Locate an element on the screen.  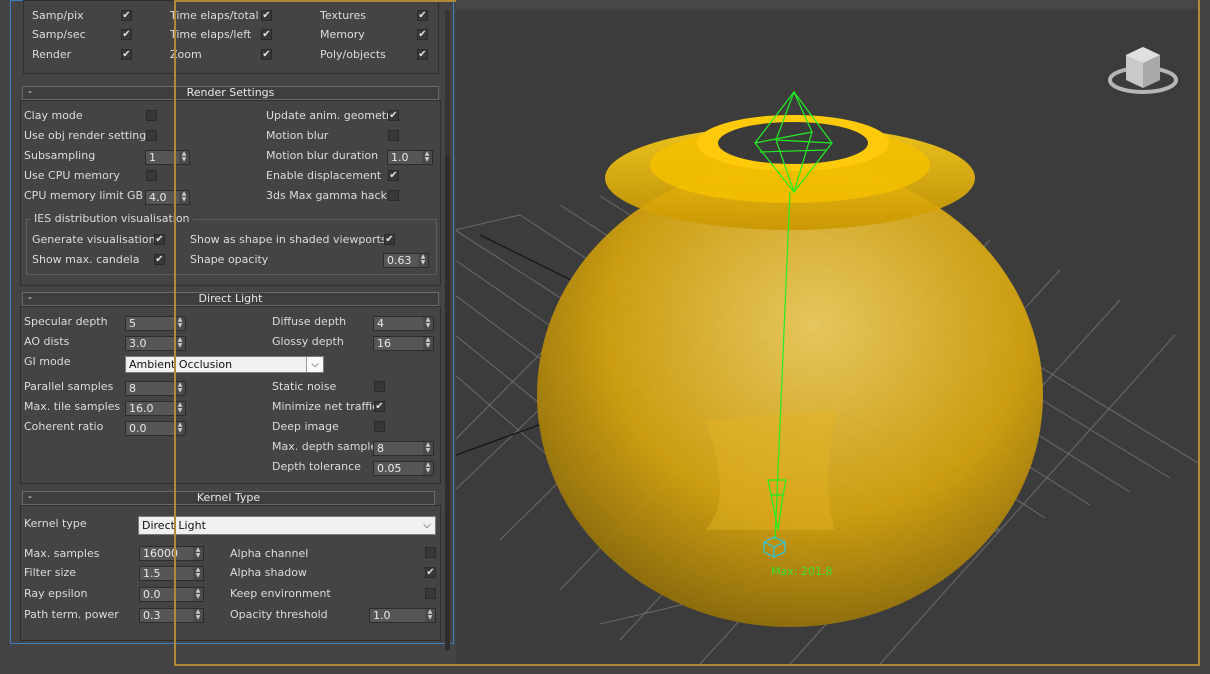
ao-dists-label: AO dists is located at coordinates (47, 341).